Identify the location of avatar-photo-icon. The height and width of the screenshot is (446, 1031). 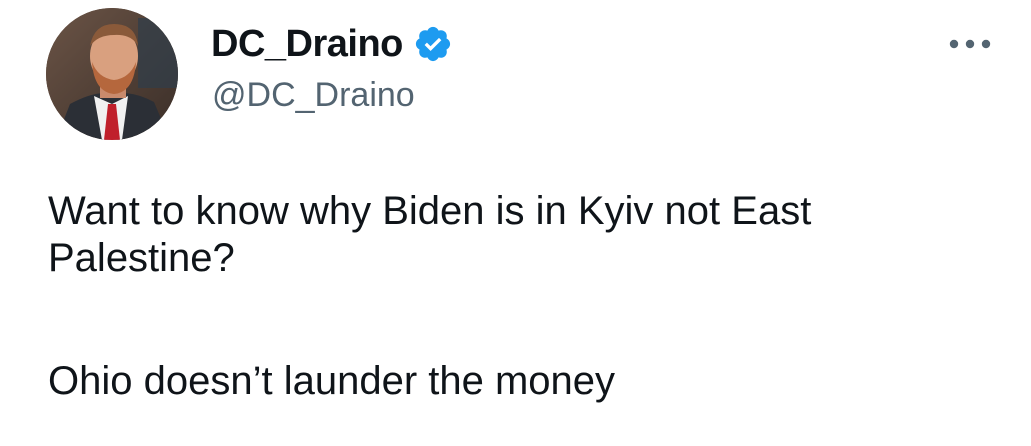
(112, 74).